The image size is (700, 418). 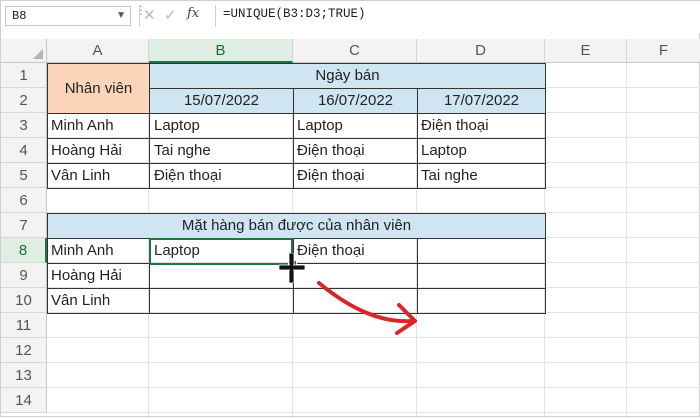 I want to click on name-box: B8 ▼, so click(x=68, y=16).